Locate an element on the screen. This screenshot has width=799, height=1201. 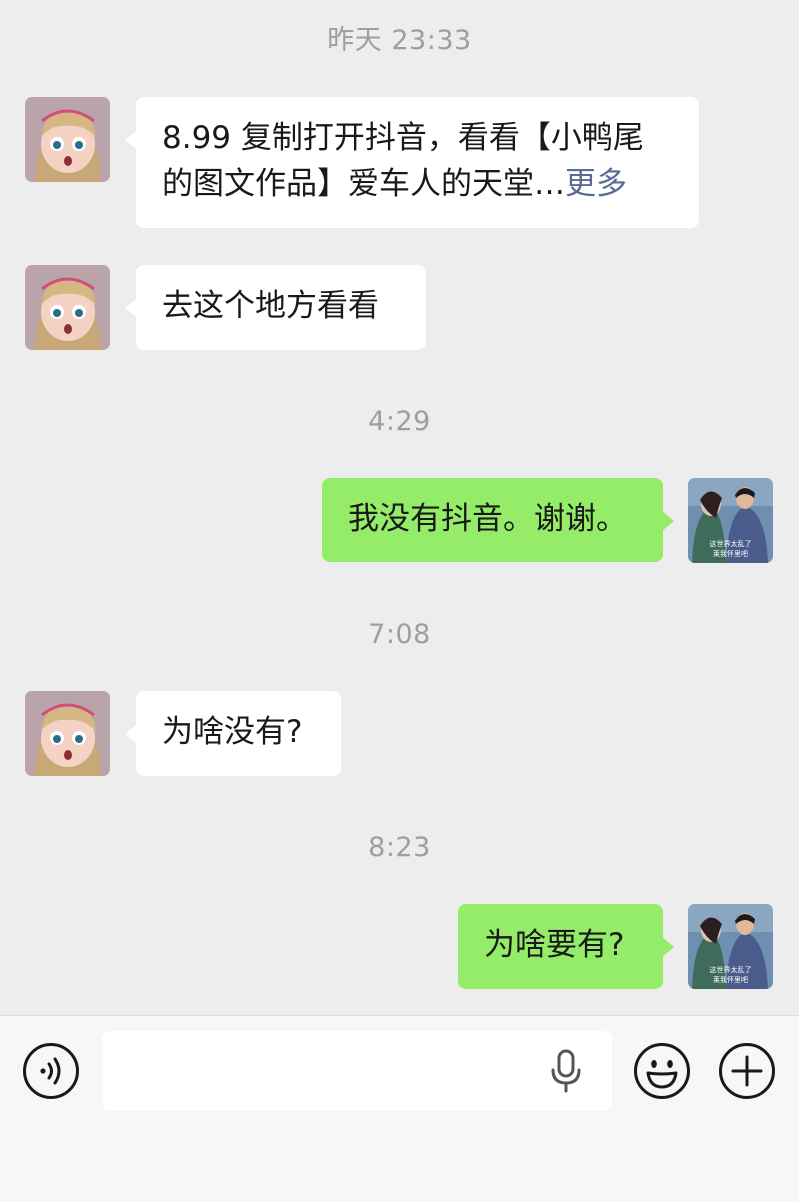
plus-icon is located at coordinates (747, 1071).